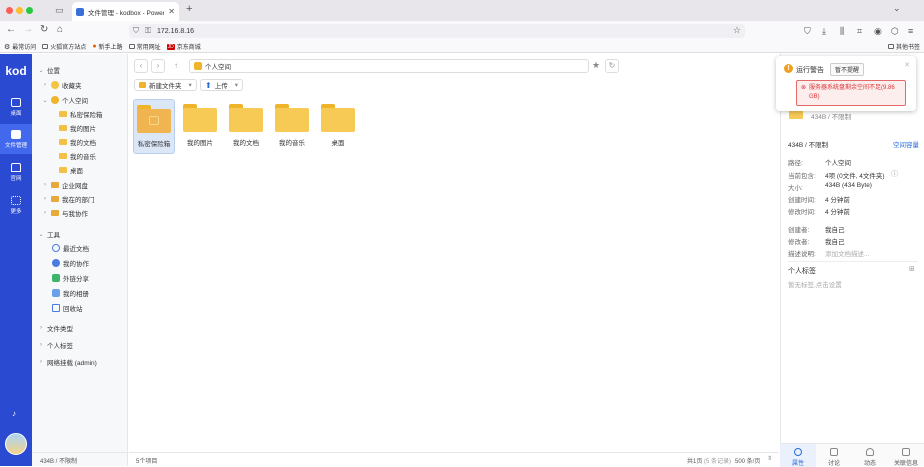  What do you see at coordinates (62, 85) in the screenshot?
I see `tree-item-favorites: › 收藏夹` at bounding box center [62, 85].